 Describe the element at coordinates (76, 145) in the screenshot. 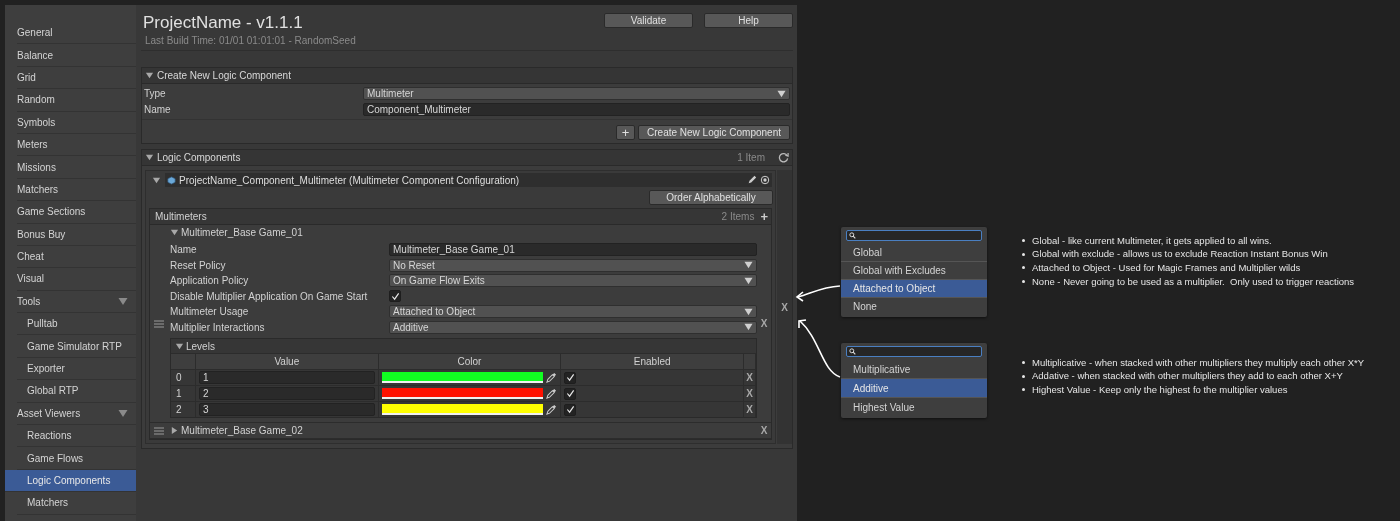

I see `sidebar-item: Meters` at that location.